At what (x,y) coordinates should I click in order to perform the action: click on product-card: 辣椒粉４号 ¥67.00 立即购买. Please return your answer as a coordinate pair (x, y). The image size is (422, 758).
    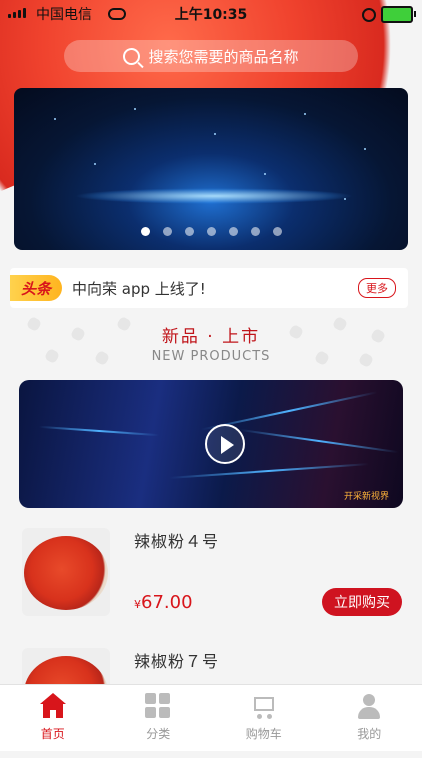
    Looking at the image, I should click on (211, 583).